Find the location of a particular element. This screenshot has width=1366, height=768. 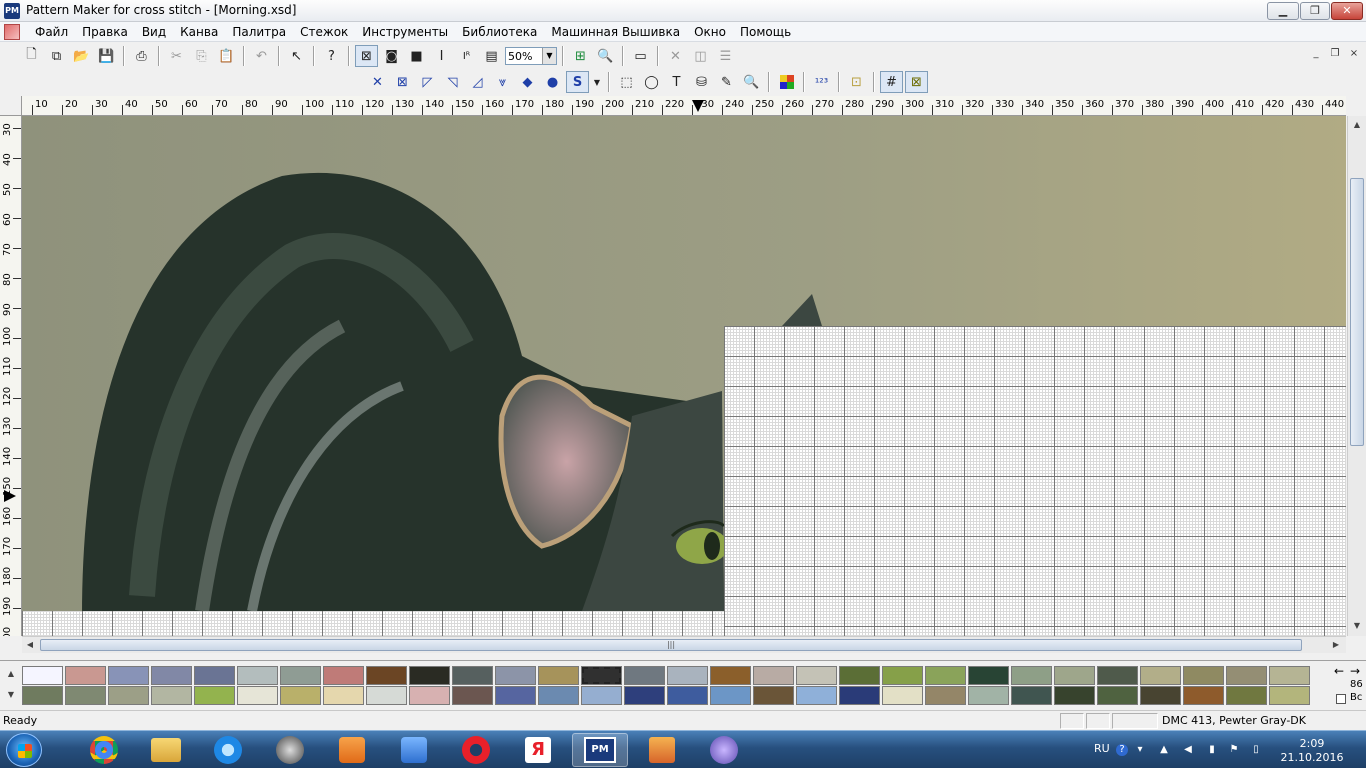

quarter-stitch-icon: ◹ is located at coordinates (452, 82).